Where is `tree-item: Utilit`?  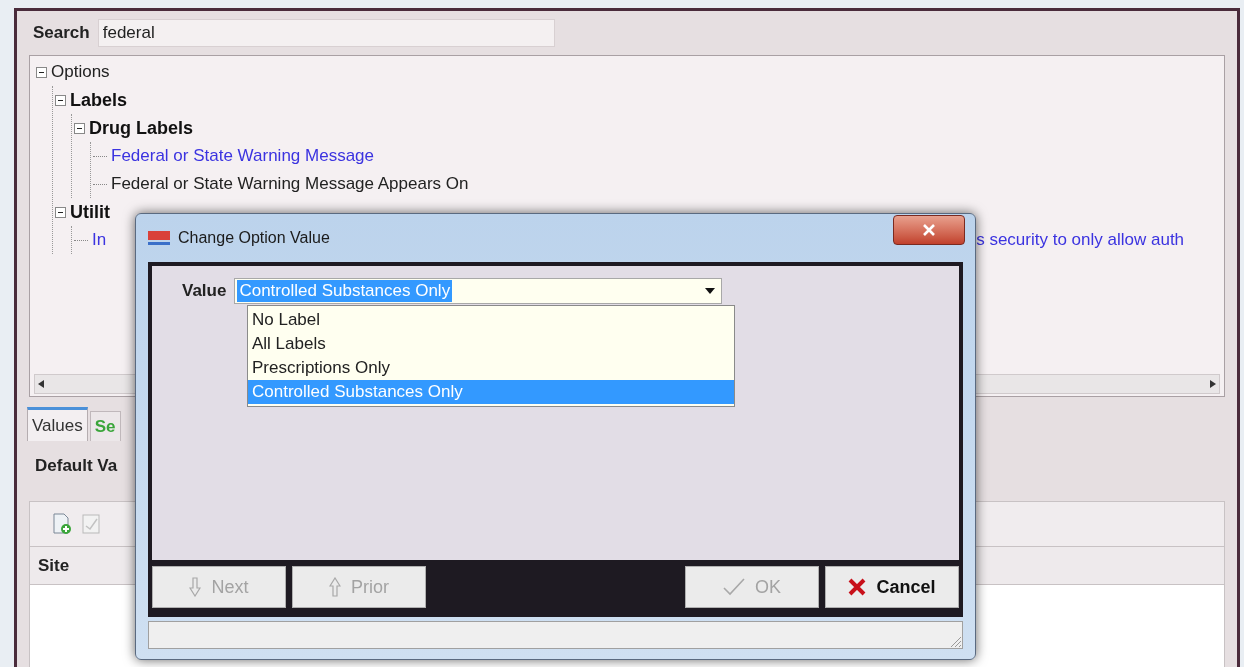 tree-item: Utilit is located at coordinates (90, 212).